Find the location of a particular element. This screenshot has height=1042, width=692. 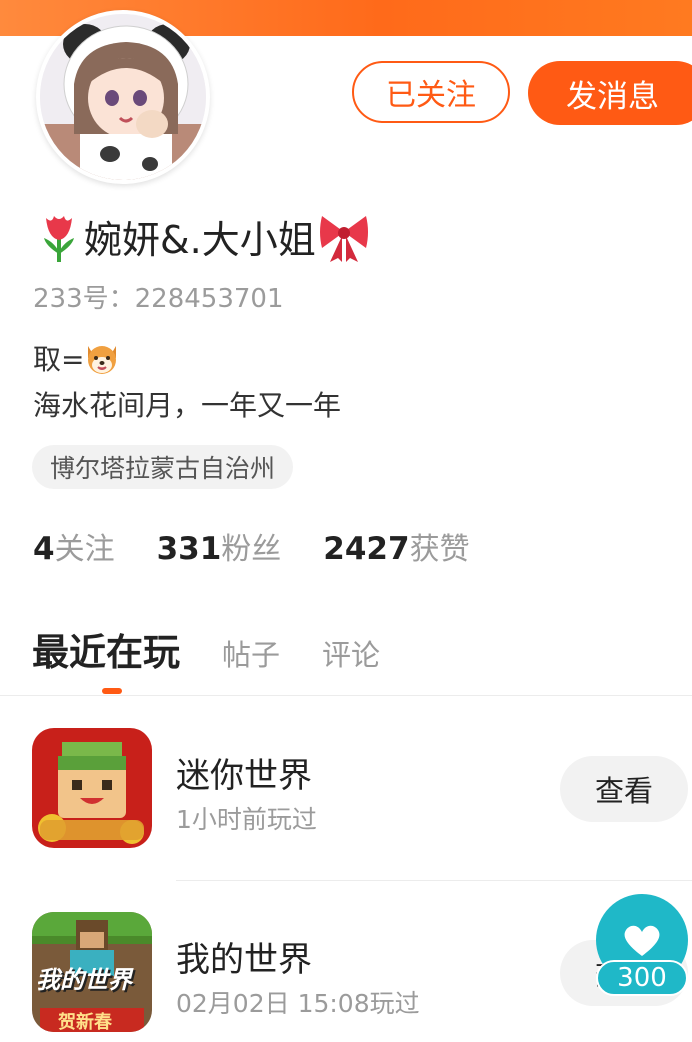

mini-world-icon-art is located at coordinates (92, 788).